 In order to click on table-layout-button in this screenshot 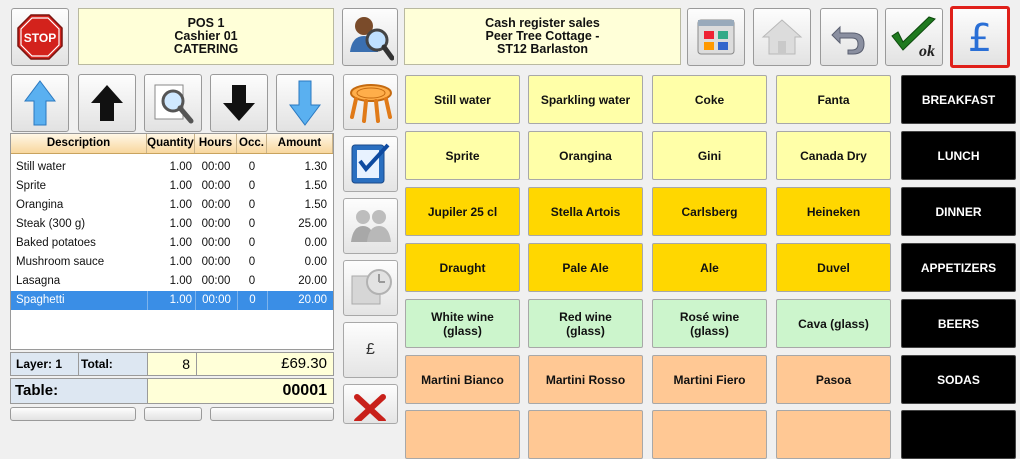, I will do `click(370, 102)`.